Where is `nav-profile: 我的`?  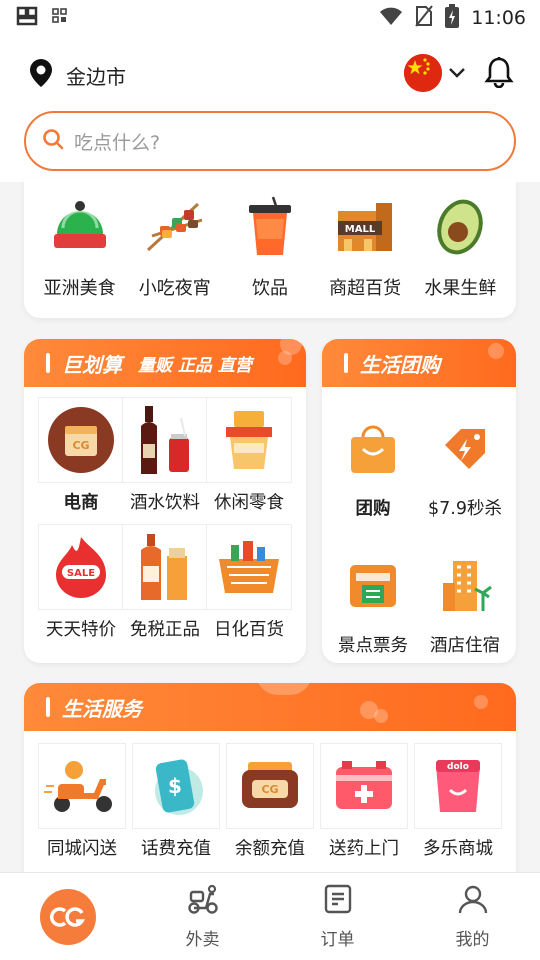 nav-profile: 我的 is located at coordinates (472, 916).